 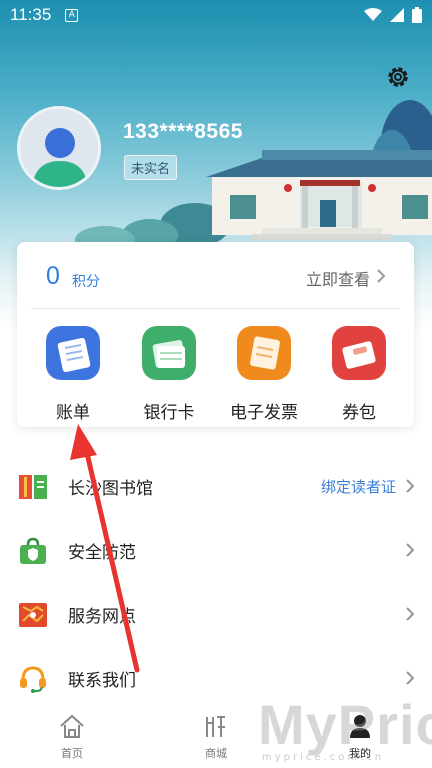 What do you see at coordinates (86, 282) in the screenshot?
I see `points-label: 积分` at bounding box center [86, 282].